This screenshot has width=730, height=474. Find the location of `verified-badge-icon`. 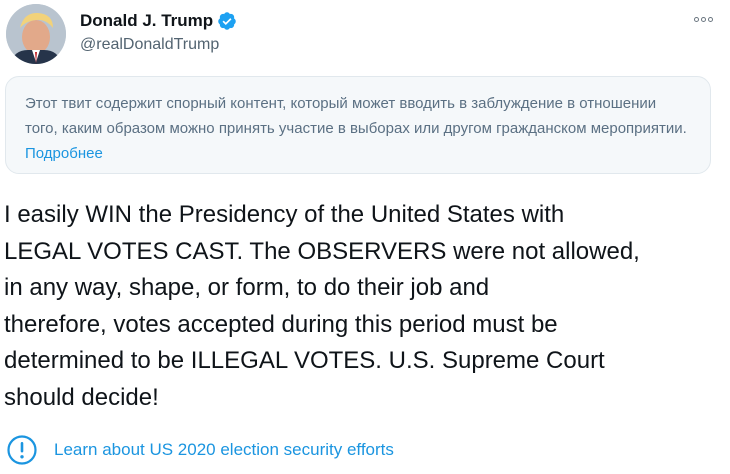

verified-badge-icon is located at coordinates (227, 21).